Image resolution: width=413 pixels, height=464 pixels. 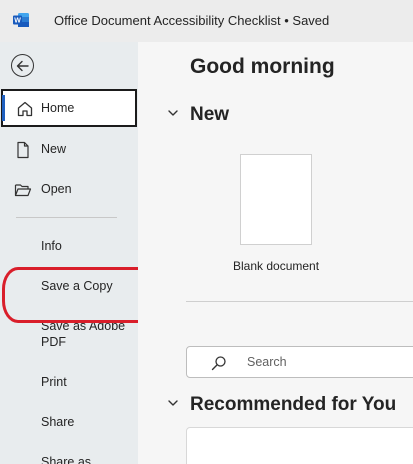 I want to click on blank-document-label: Blank document, so click(x=276, y=266).